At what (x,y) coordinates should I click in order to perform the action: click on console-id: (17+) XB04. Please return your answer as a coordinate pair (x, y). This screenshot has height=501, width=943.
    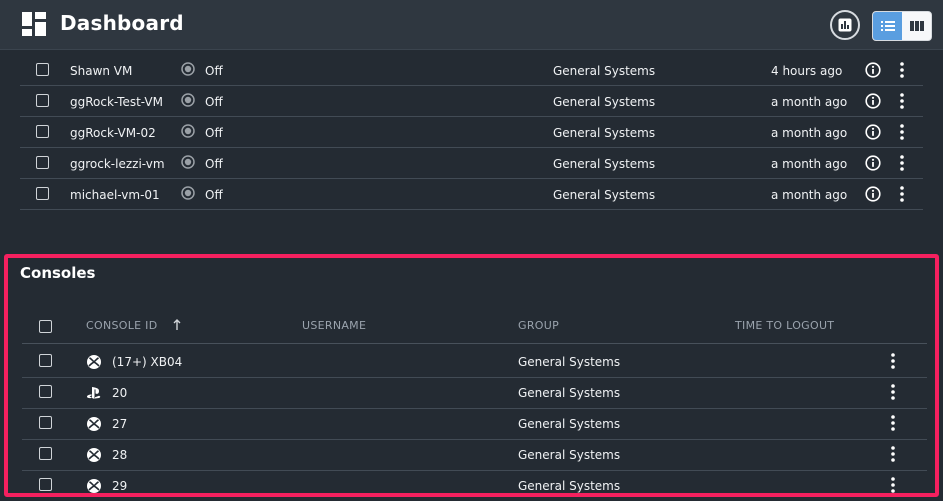
    Looking at the image, I should click on (147, 362).